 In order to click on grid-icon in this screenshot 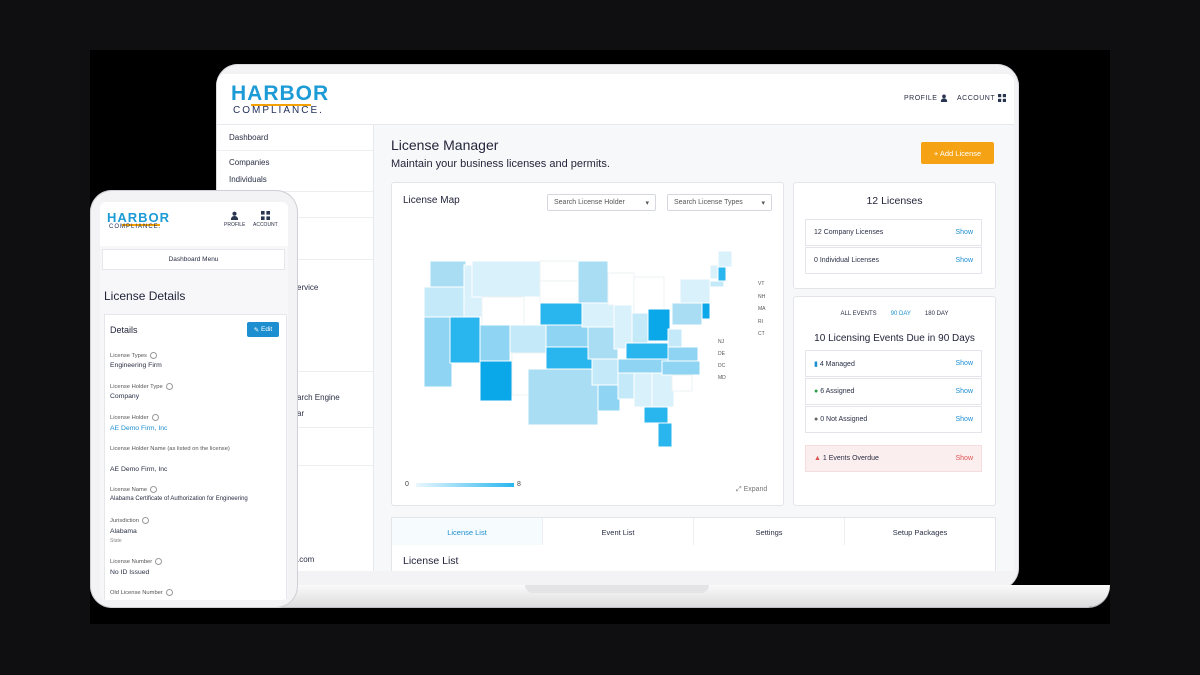, I will do `click(265, 215)`.